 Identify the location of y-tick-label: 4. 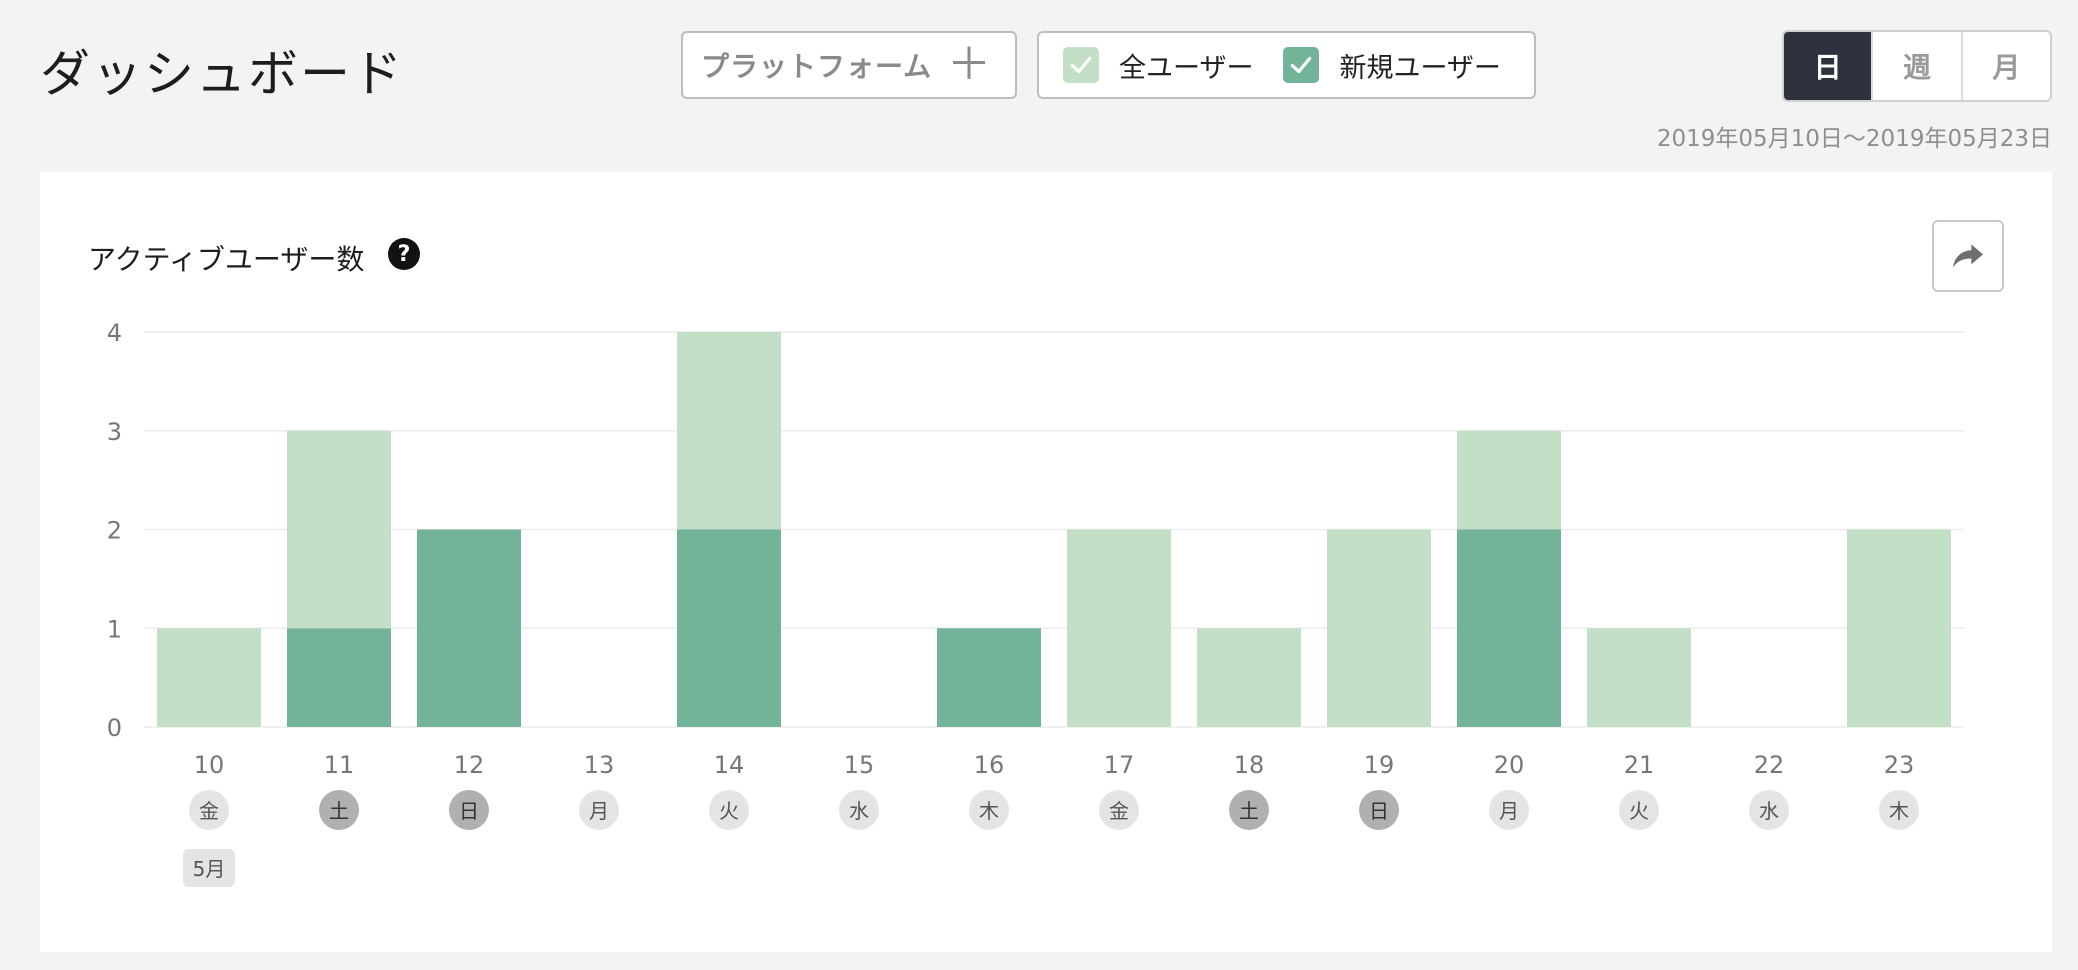
(114, 333).